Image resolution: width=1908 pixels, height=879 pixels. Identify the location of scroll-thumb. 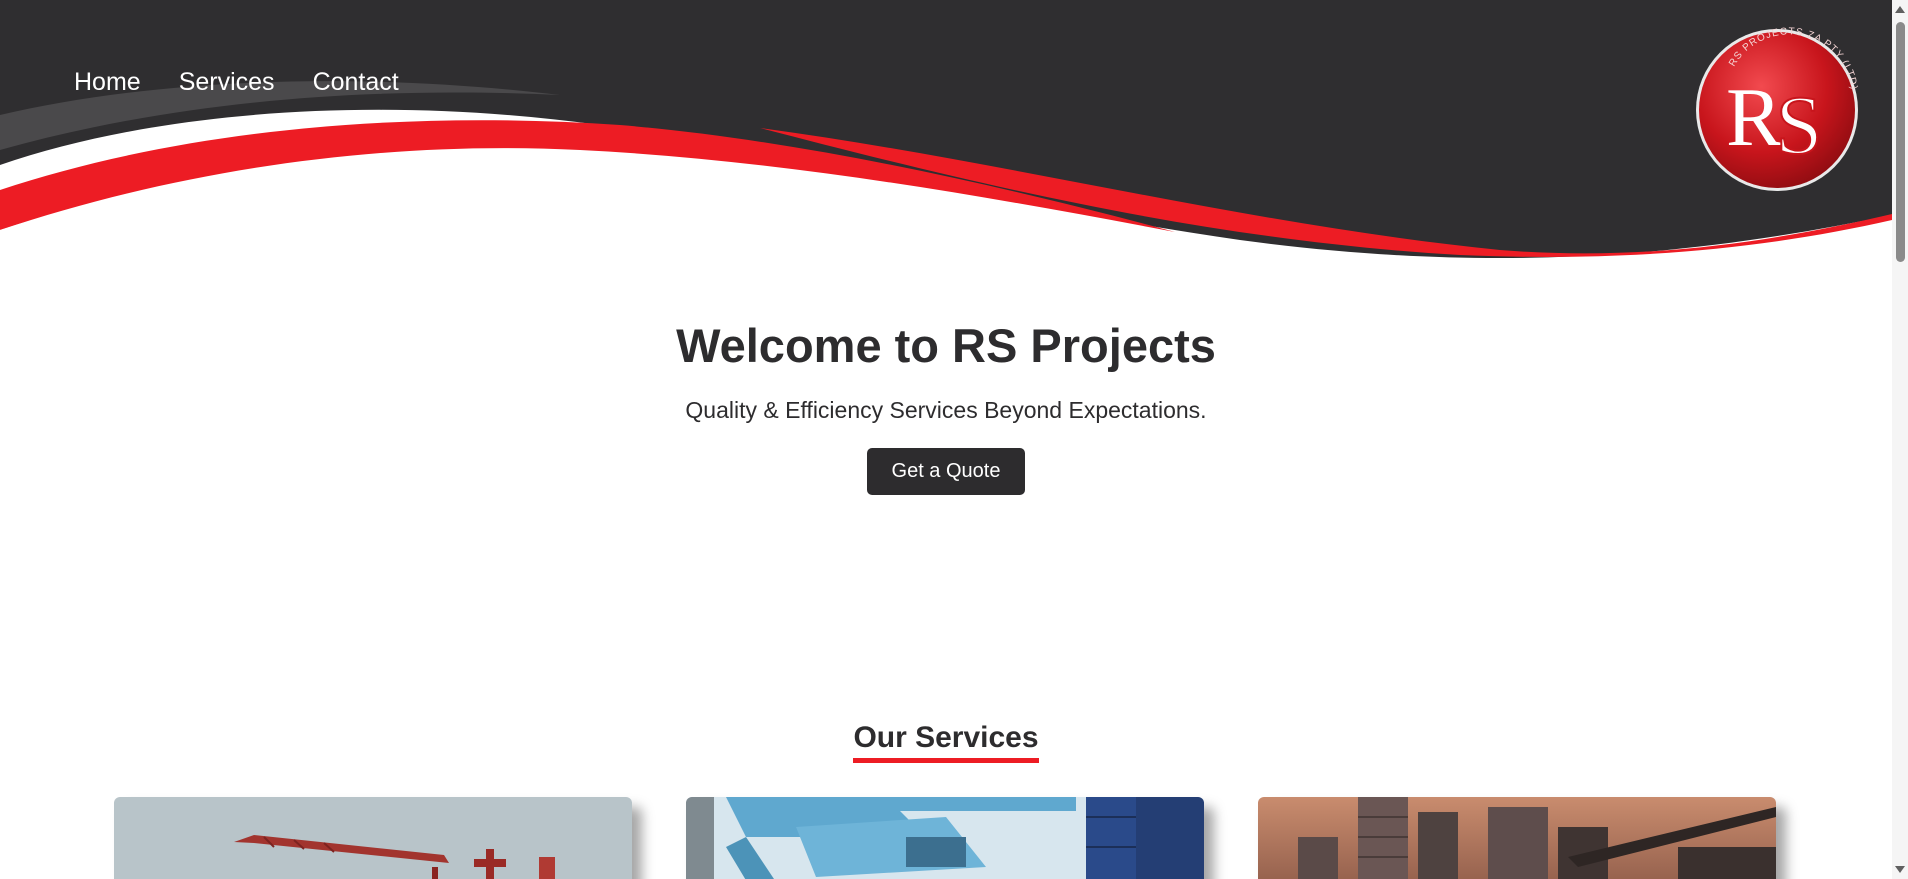
(1900, 142).